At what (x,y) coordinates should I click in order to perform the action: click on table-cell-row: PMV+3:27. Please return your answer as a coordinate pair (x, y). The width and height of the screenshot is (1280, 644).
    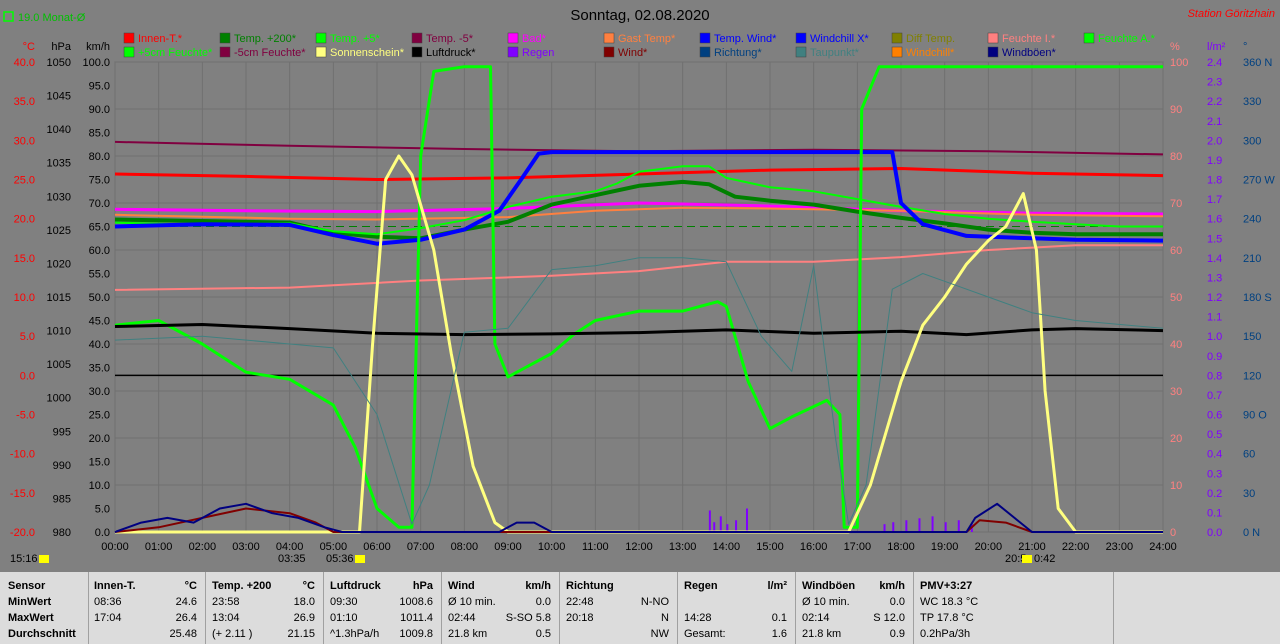
    Looking at the image, I should click on (1013, 586).